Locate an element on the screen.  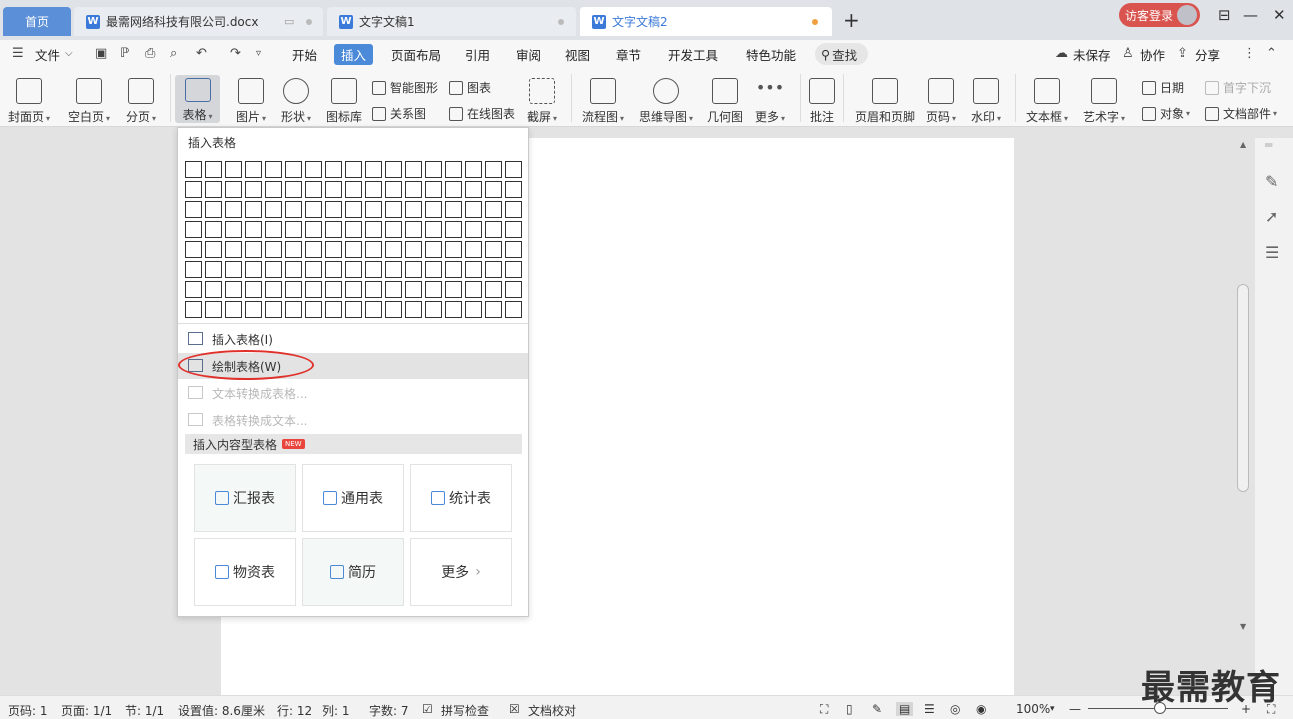
menu-insert: 插入 is located at coordinates (354, 54).